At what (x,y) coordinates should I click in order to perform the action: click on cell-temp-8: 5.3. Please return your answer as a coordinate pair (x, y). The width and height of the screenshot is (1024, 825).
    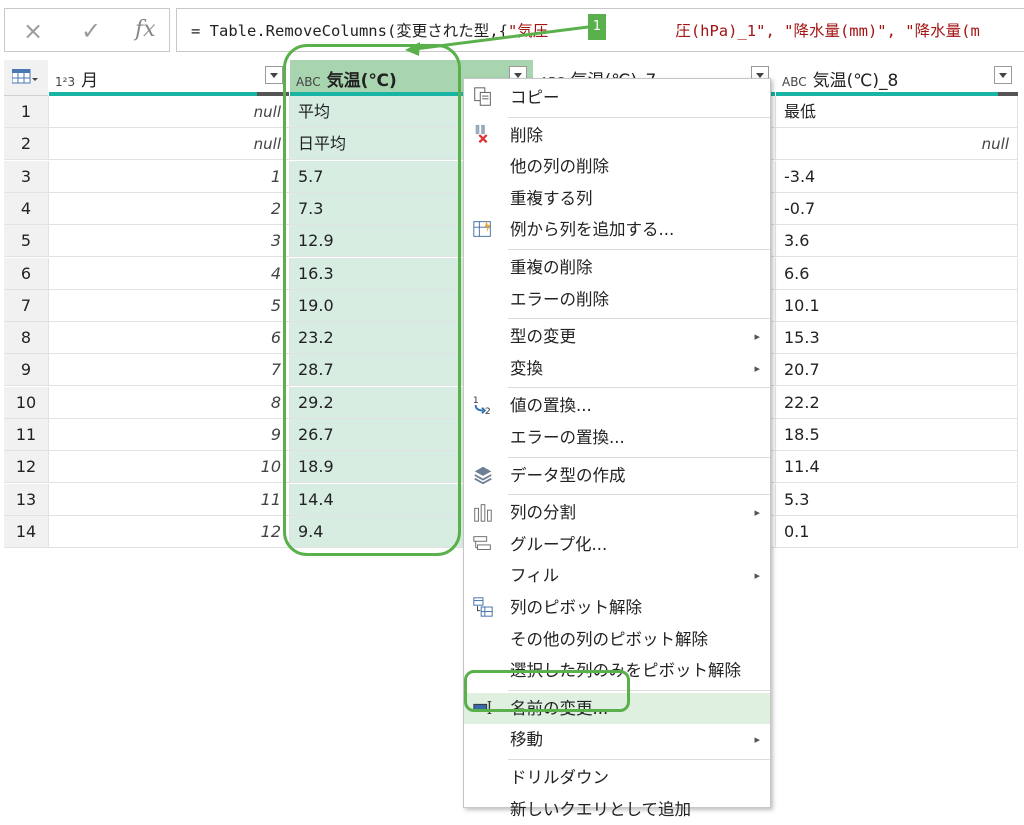
    Looking at the image, I should click on (897, 499).